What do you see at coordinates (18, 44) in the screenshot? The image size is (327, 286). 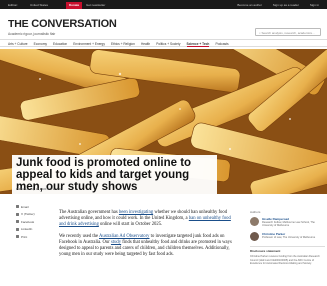 I see `nav-item-arts: Arts + Culture` at bounding box center [18, 44].